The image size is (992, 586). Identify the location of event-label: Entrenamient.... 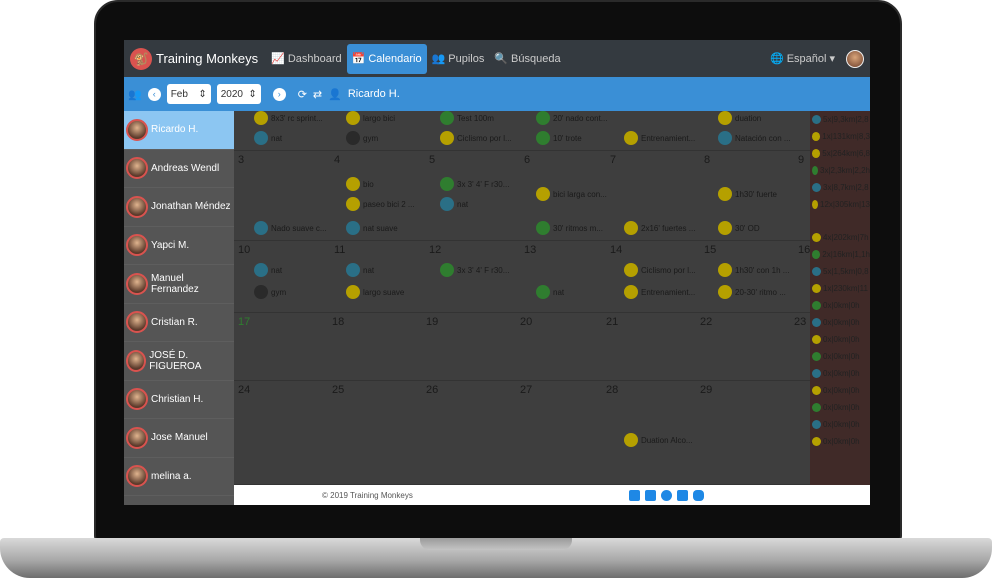
(668, 292).